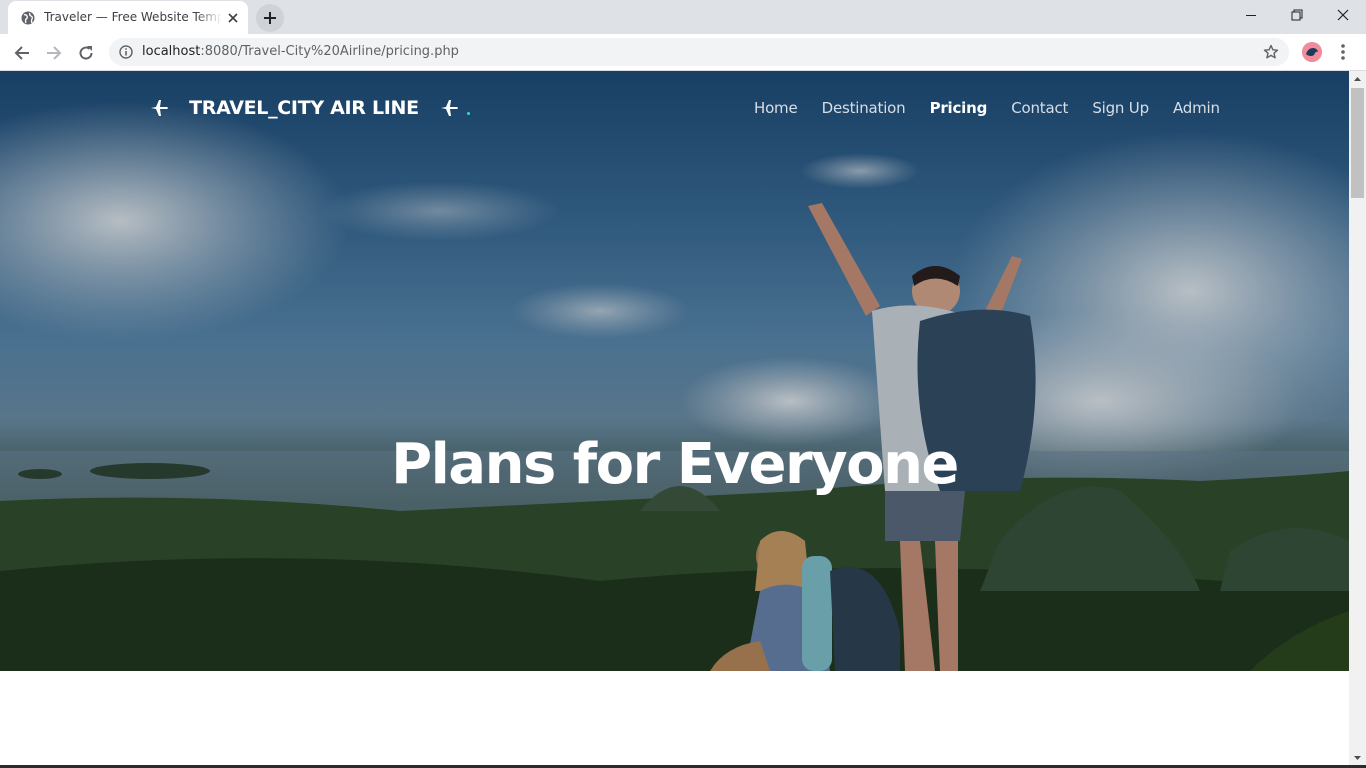 The width and height of the screenshot is (1366, 768). Describe the element at coordinates (675, 464) in the screenshot. I see `page-title: Plans for Everyone` at that location.